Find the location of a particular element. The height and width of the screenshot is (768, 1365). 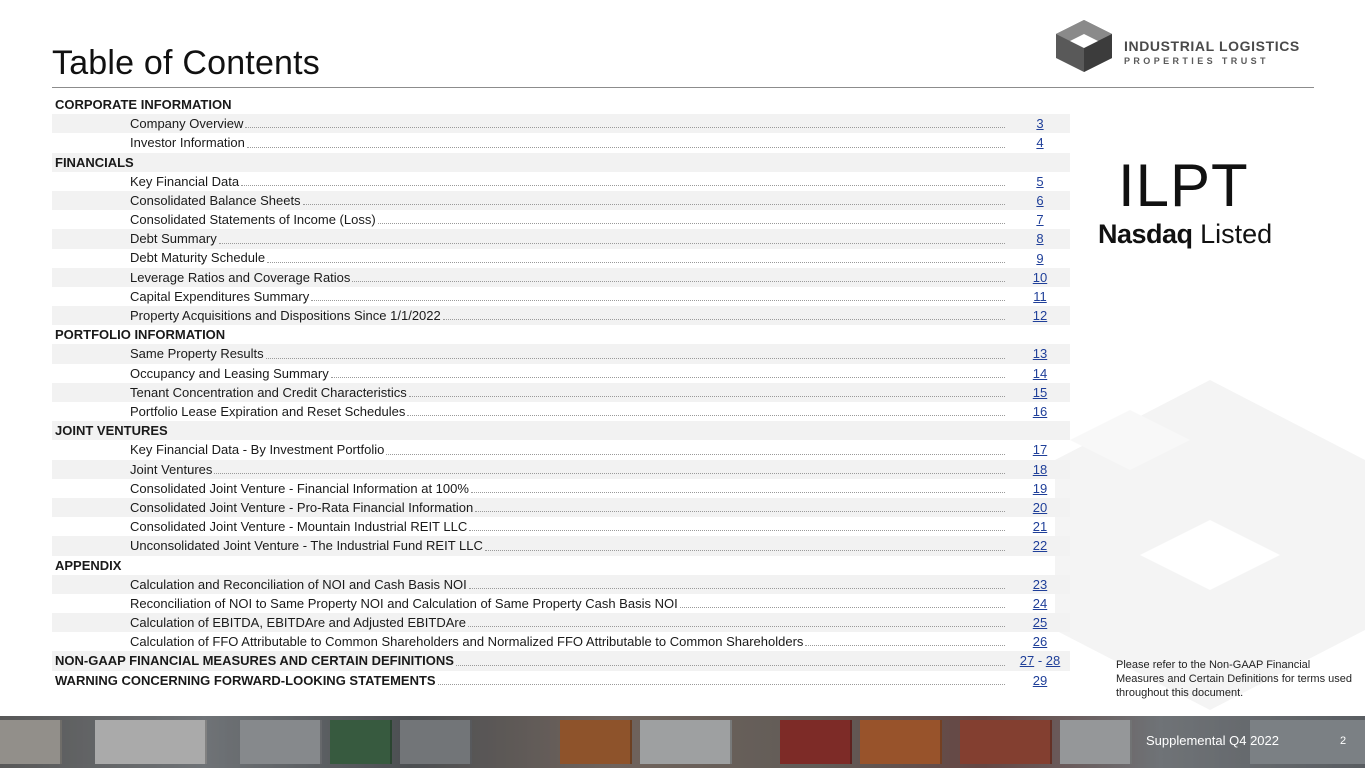

page-link: 14 is located at coordinates (1040, 373).